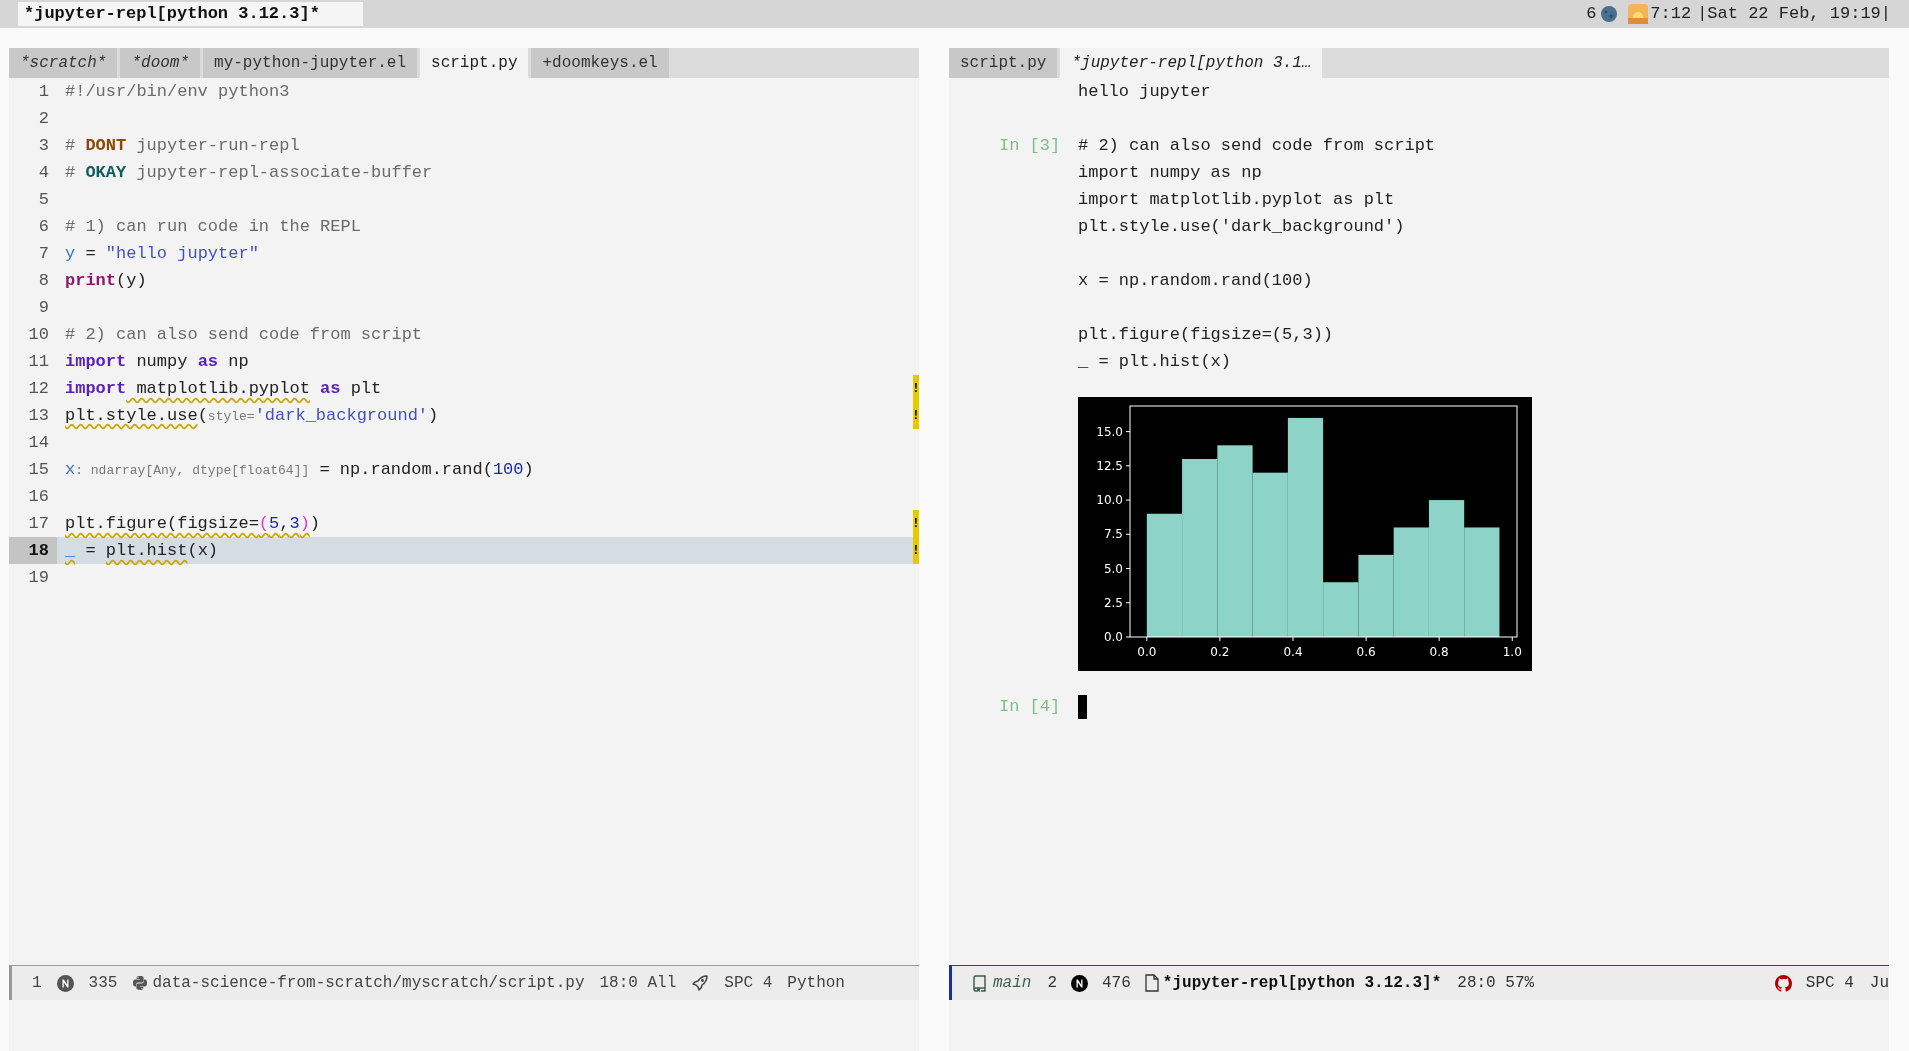 This screenshot has width=1909, height=1051. What do you see at coordinates (1242, 227) in the screenshot?
I see `code-line: plt.style.use('dark_background')` at bounding box center [1242, 227].